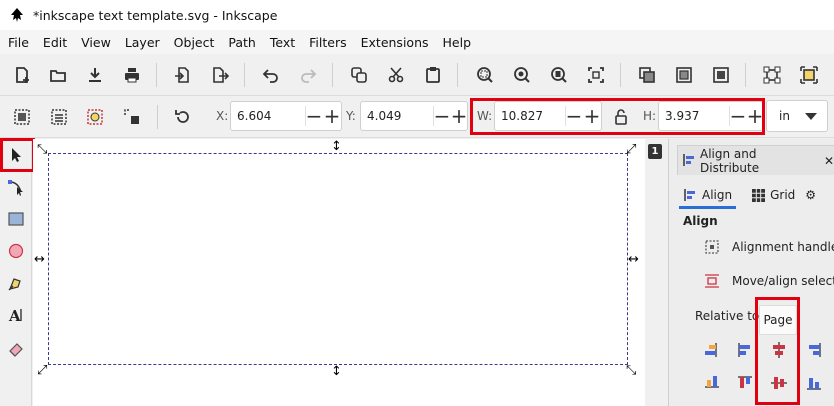 Image resolution: width=834 pixels, height=406 pixels. Describe the element at coordinates (16, 283) in the screenshot. I see `pen-tool` at that location.